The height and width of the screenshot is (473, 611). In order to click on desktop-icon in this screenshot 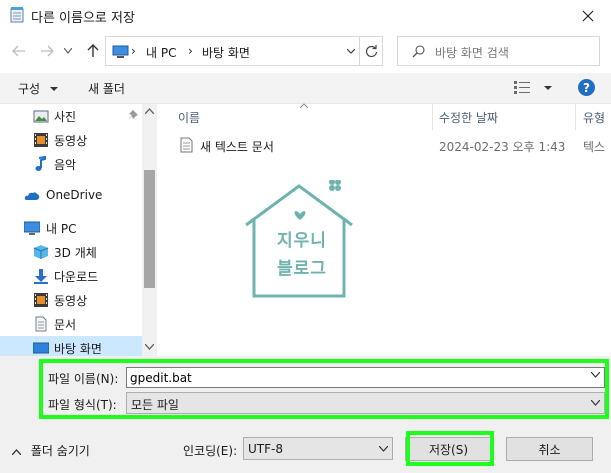, I will do `click(41, 348)`.